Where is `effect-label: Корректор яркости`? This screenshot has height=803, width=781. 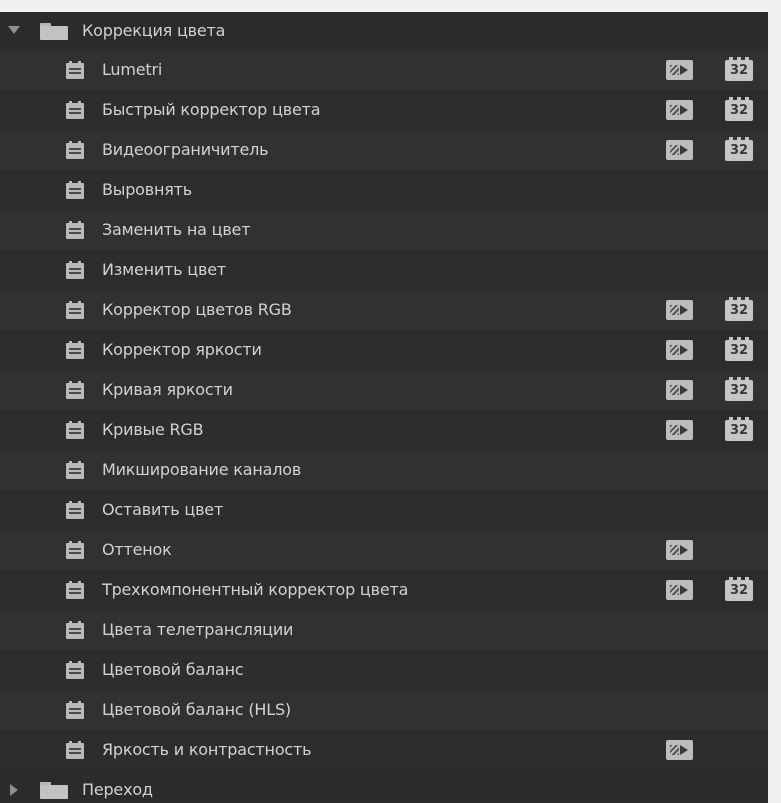 effect-label: Корректор яркости is located at coordinates (182, 349).